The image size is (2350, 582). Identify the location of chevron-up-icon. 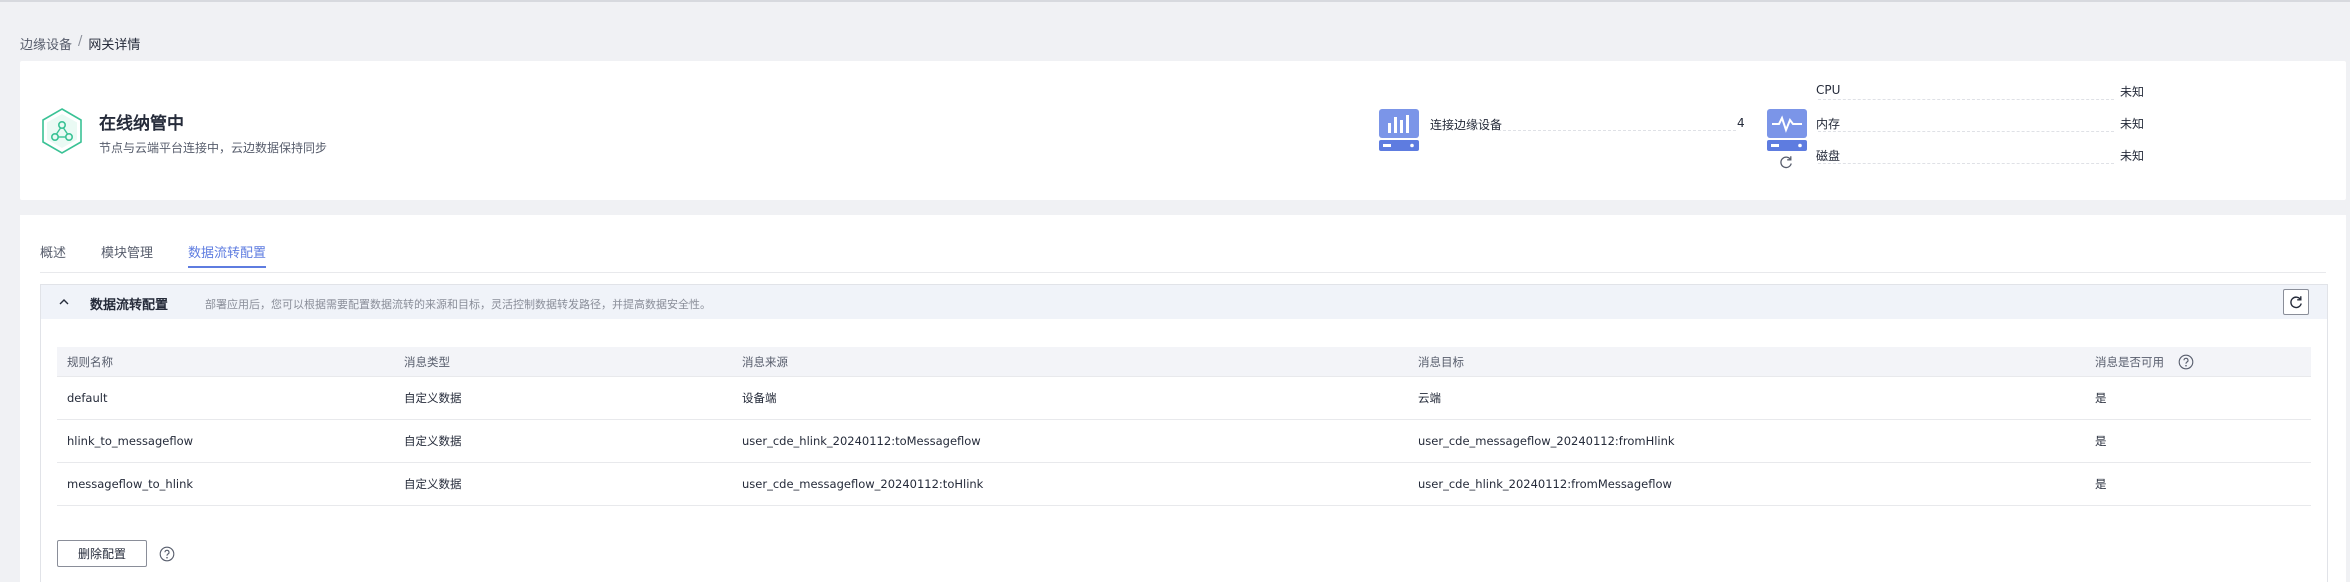
(64, 302).